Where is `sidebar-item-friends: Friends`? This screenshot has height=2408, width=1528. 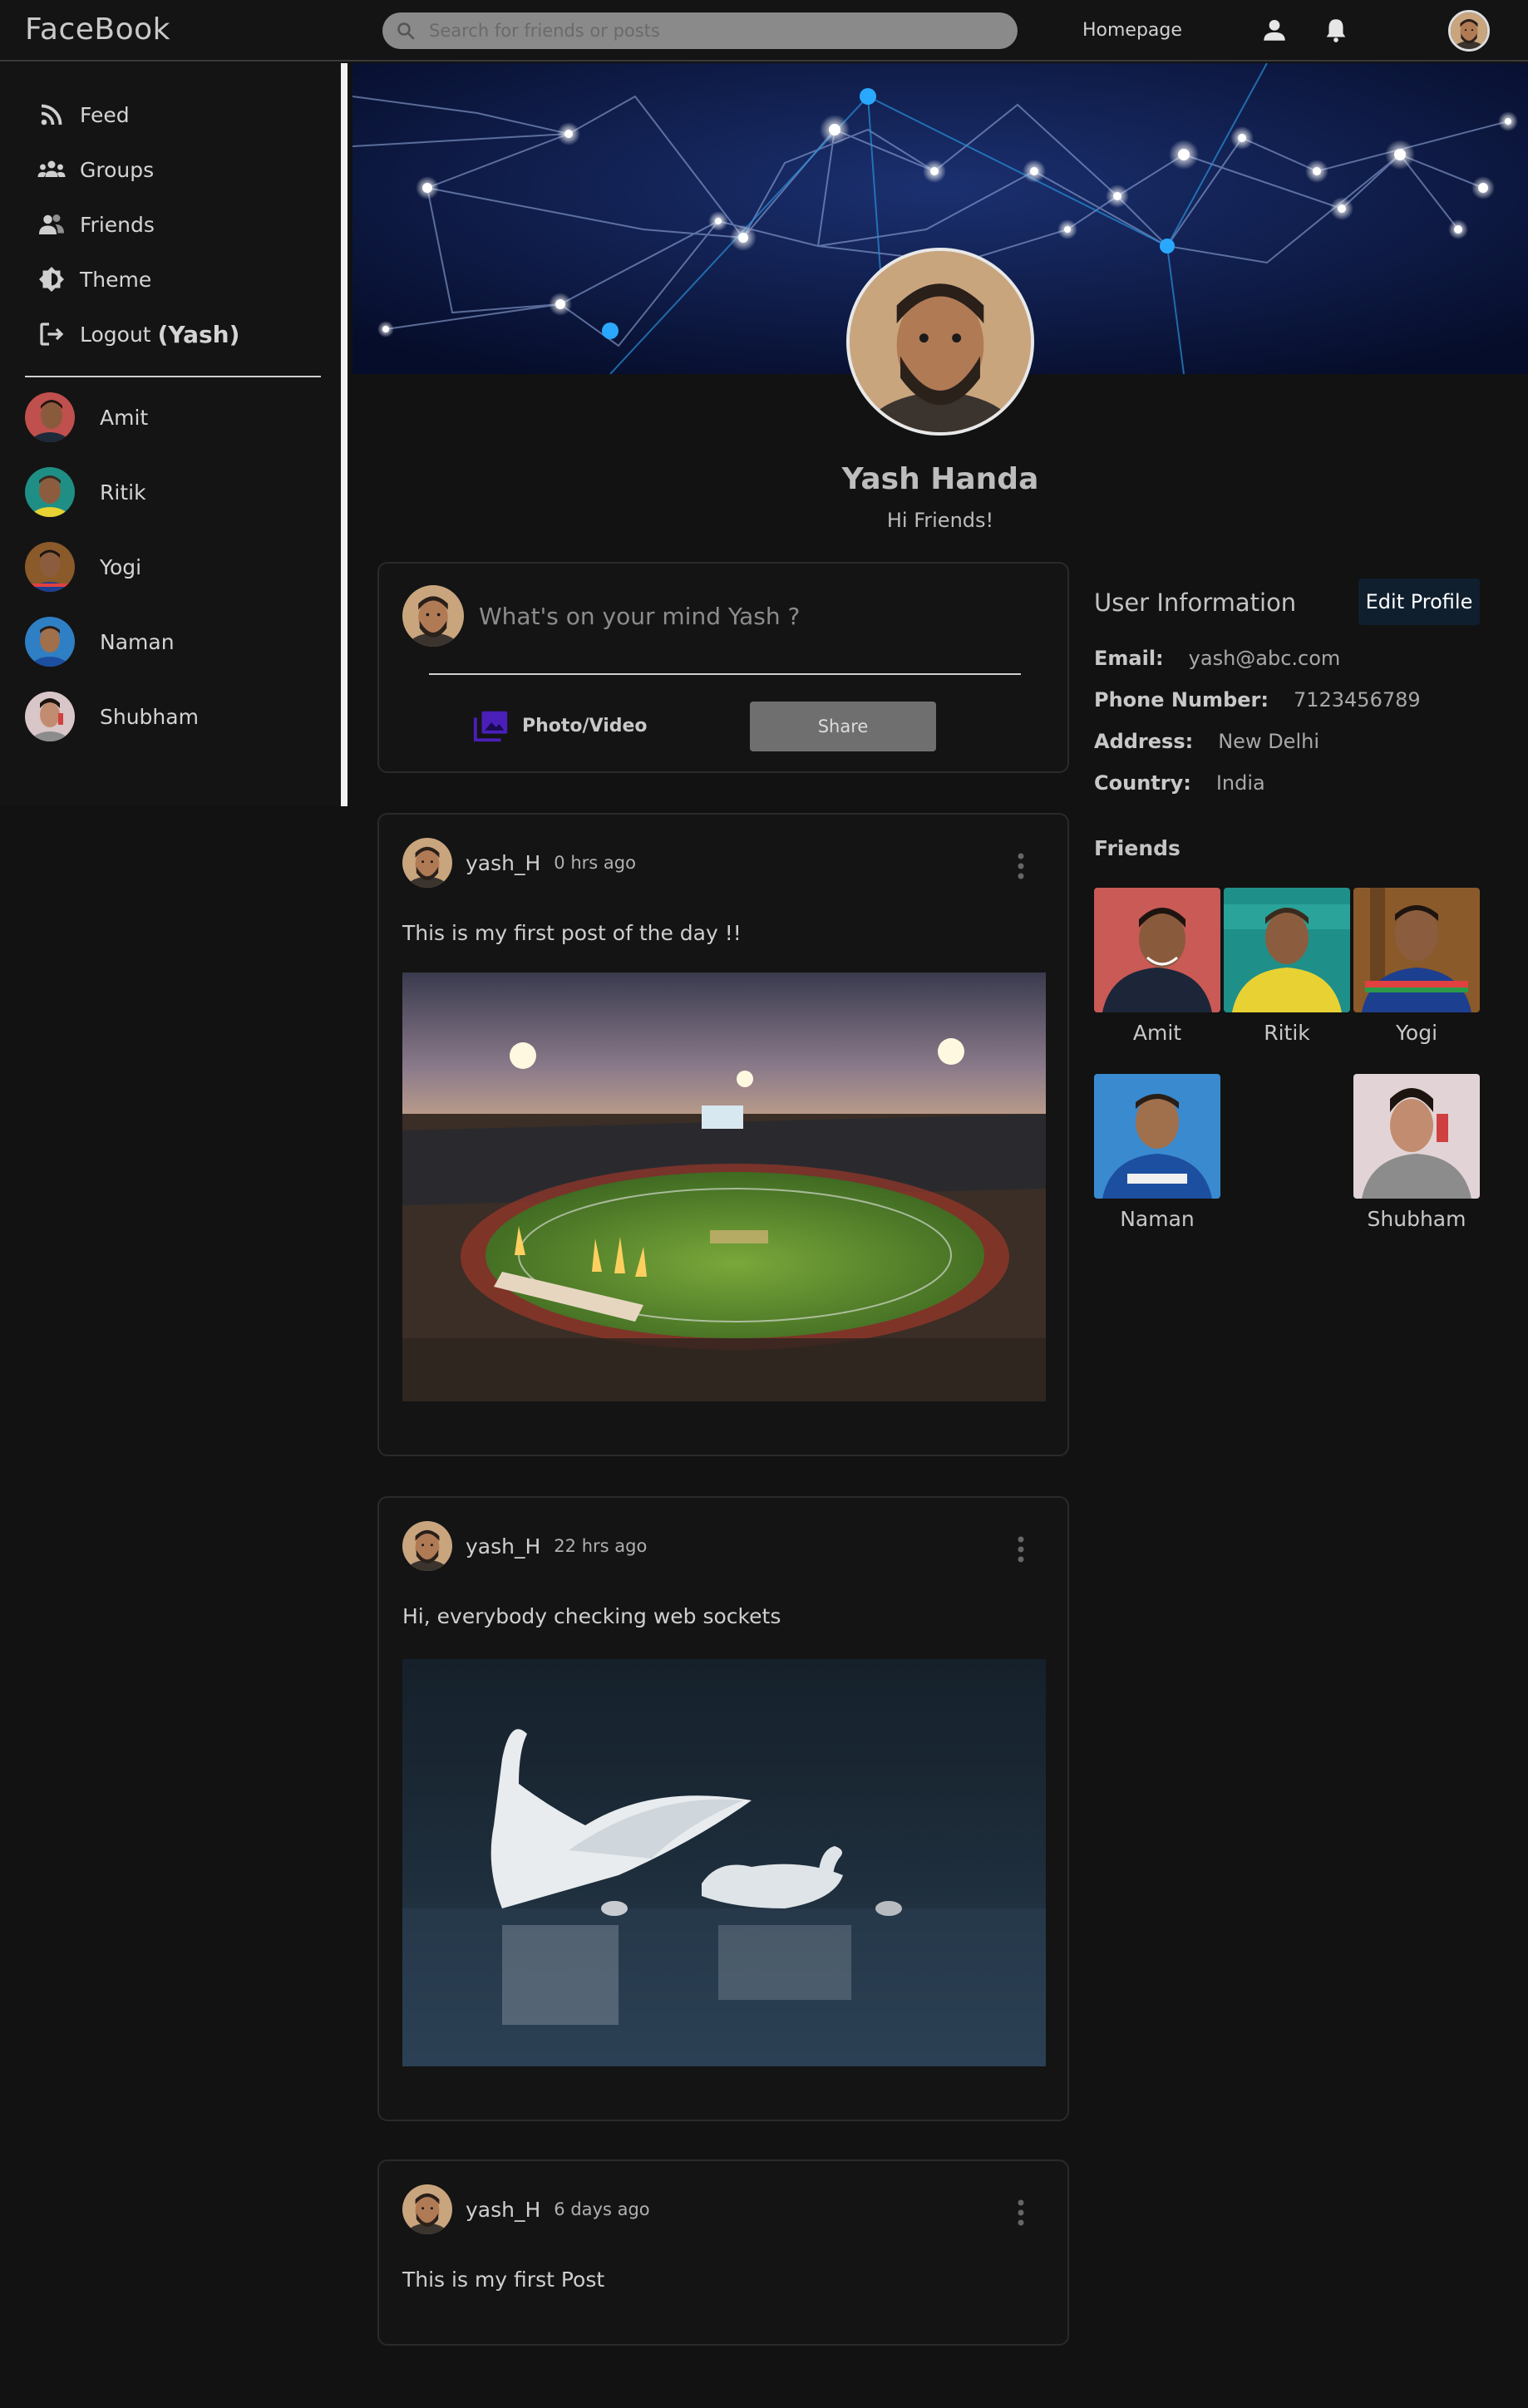
sidebar-item-friends: Friends is located at coordinates (96, 224).